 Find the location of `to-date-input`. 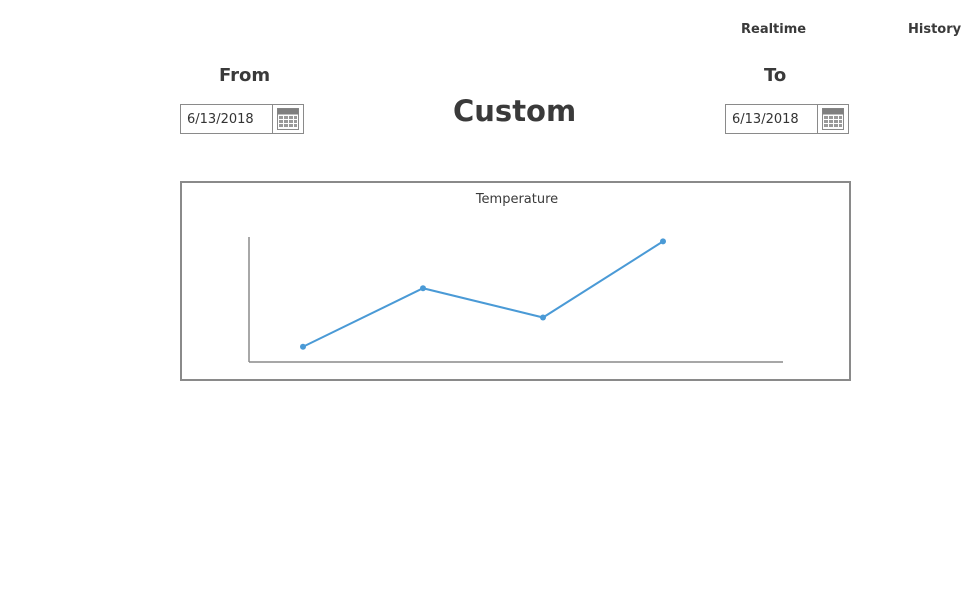

to-date-input is located at coordinates (771, 119).